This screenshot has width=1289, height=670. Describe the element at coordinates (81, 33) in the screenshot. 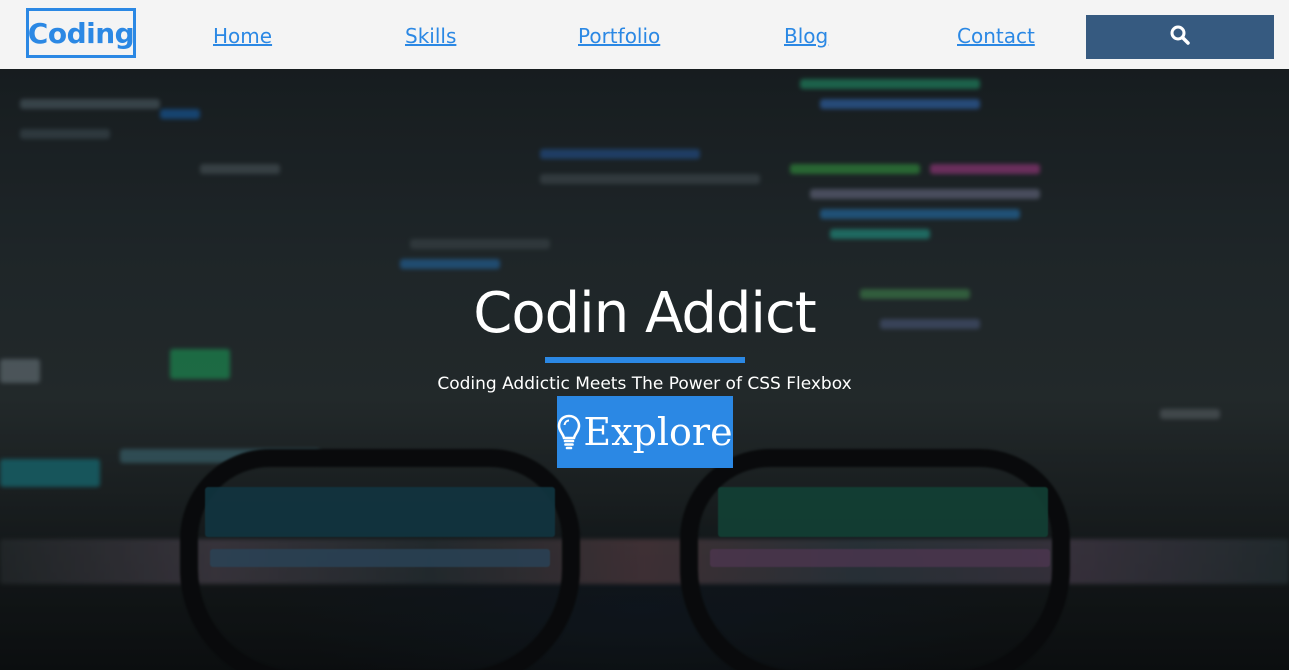

I see `site-logo: Coding` at that location.